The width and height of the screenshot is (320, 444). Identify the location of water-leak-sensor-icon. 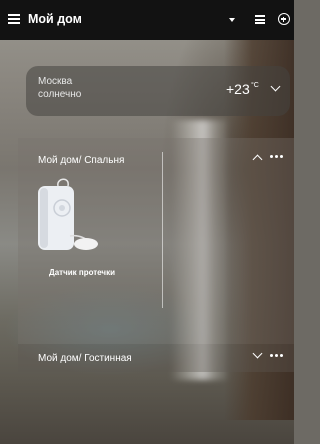
(68, 217).